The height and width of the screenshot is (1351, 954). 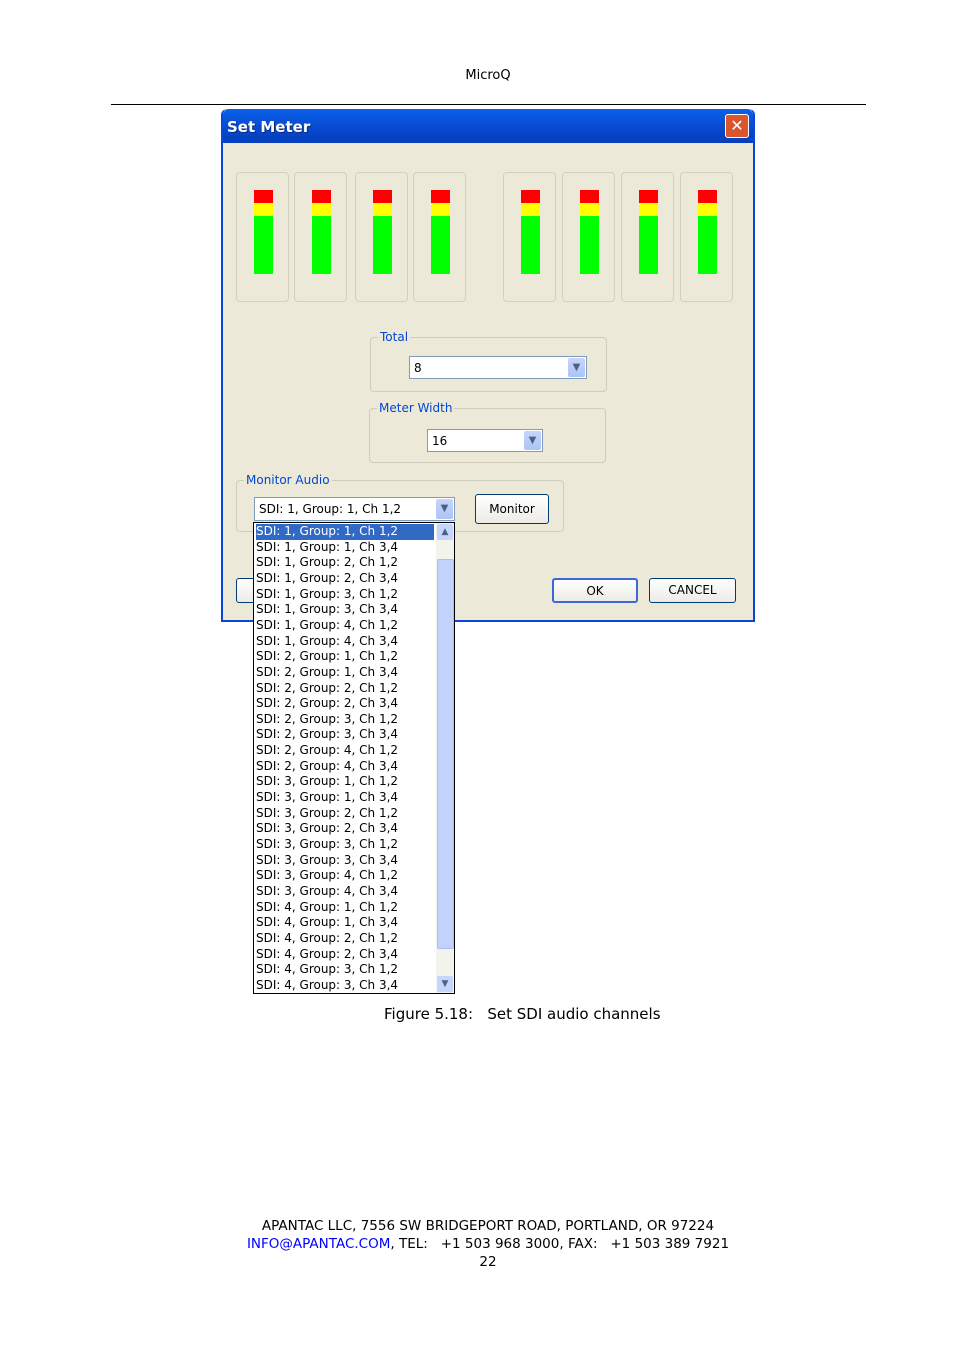 I want to click on list-option: SDI: 3, Group: 1, Ch 3,4, so click(x=345, y=798).